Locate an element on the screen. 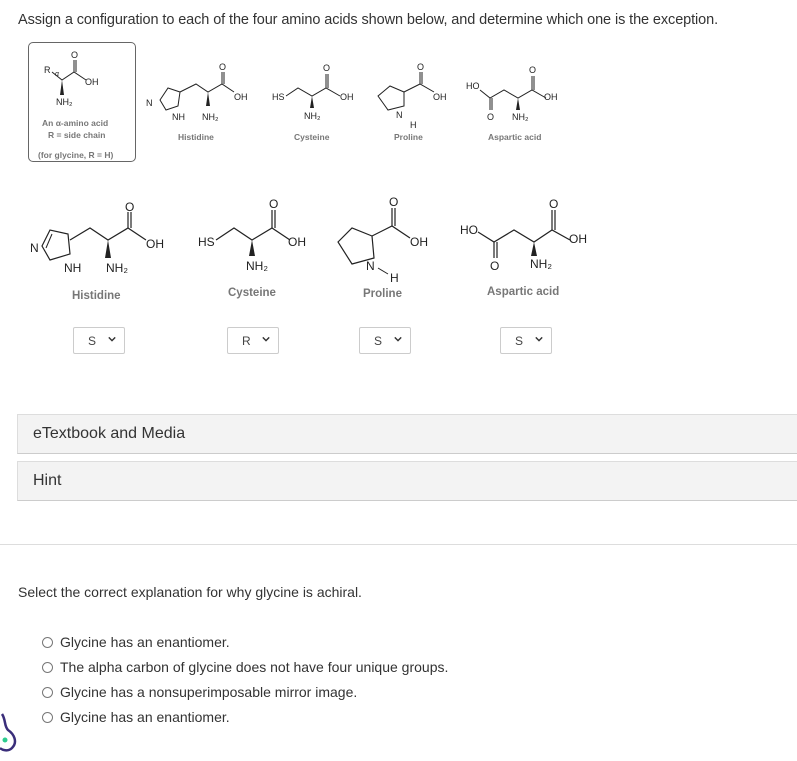 Image resolution: width=797 pixels, height=761 pixels. histidine-structure-small: N NH O OH NH₂ Histidine is located at coordinates (197, 102).